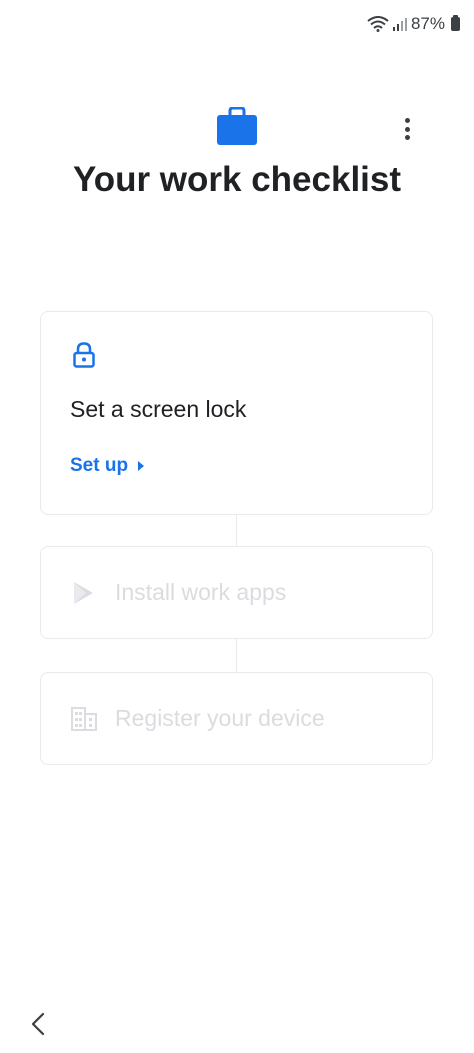  Describe the element at coordinates (237, 179) in the screenshot. I see `page-title: Your work checklist` at that location.